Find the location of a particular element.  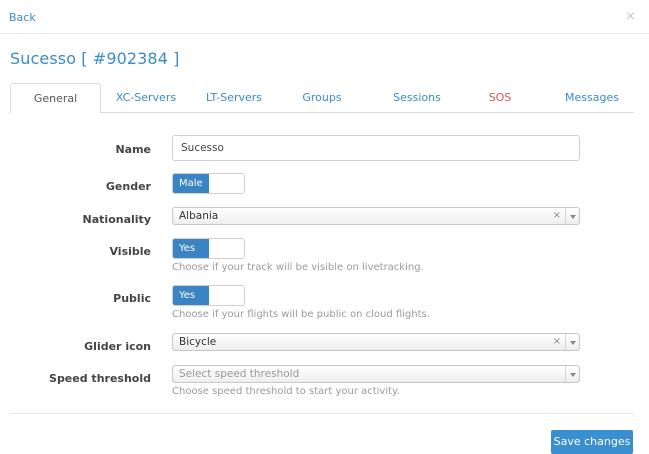

visible-toggle: Yes is located at coordinates (208, 248).